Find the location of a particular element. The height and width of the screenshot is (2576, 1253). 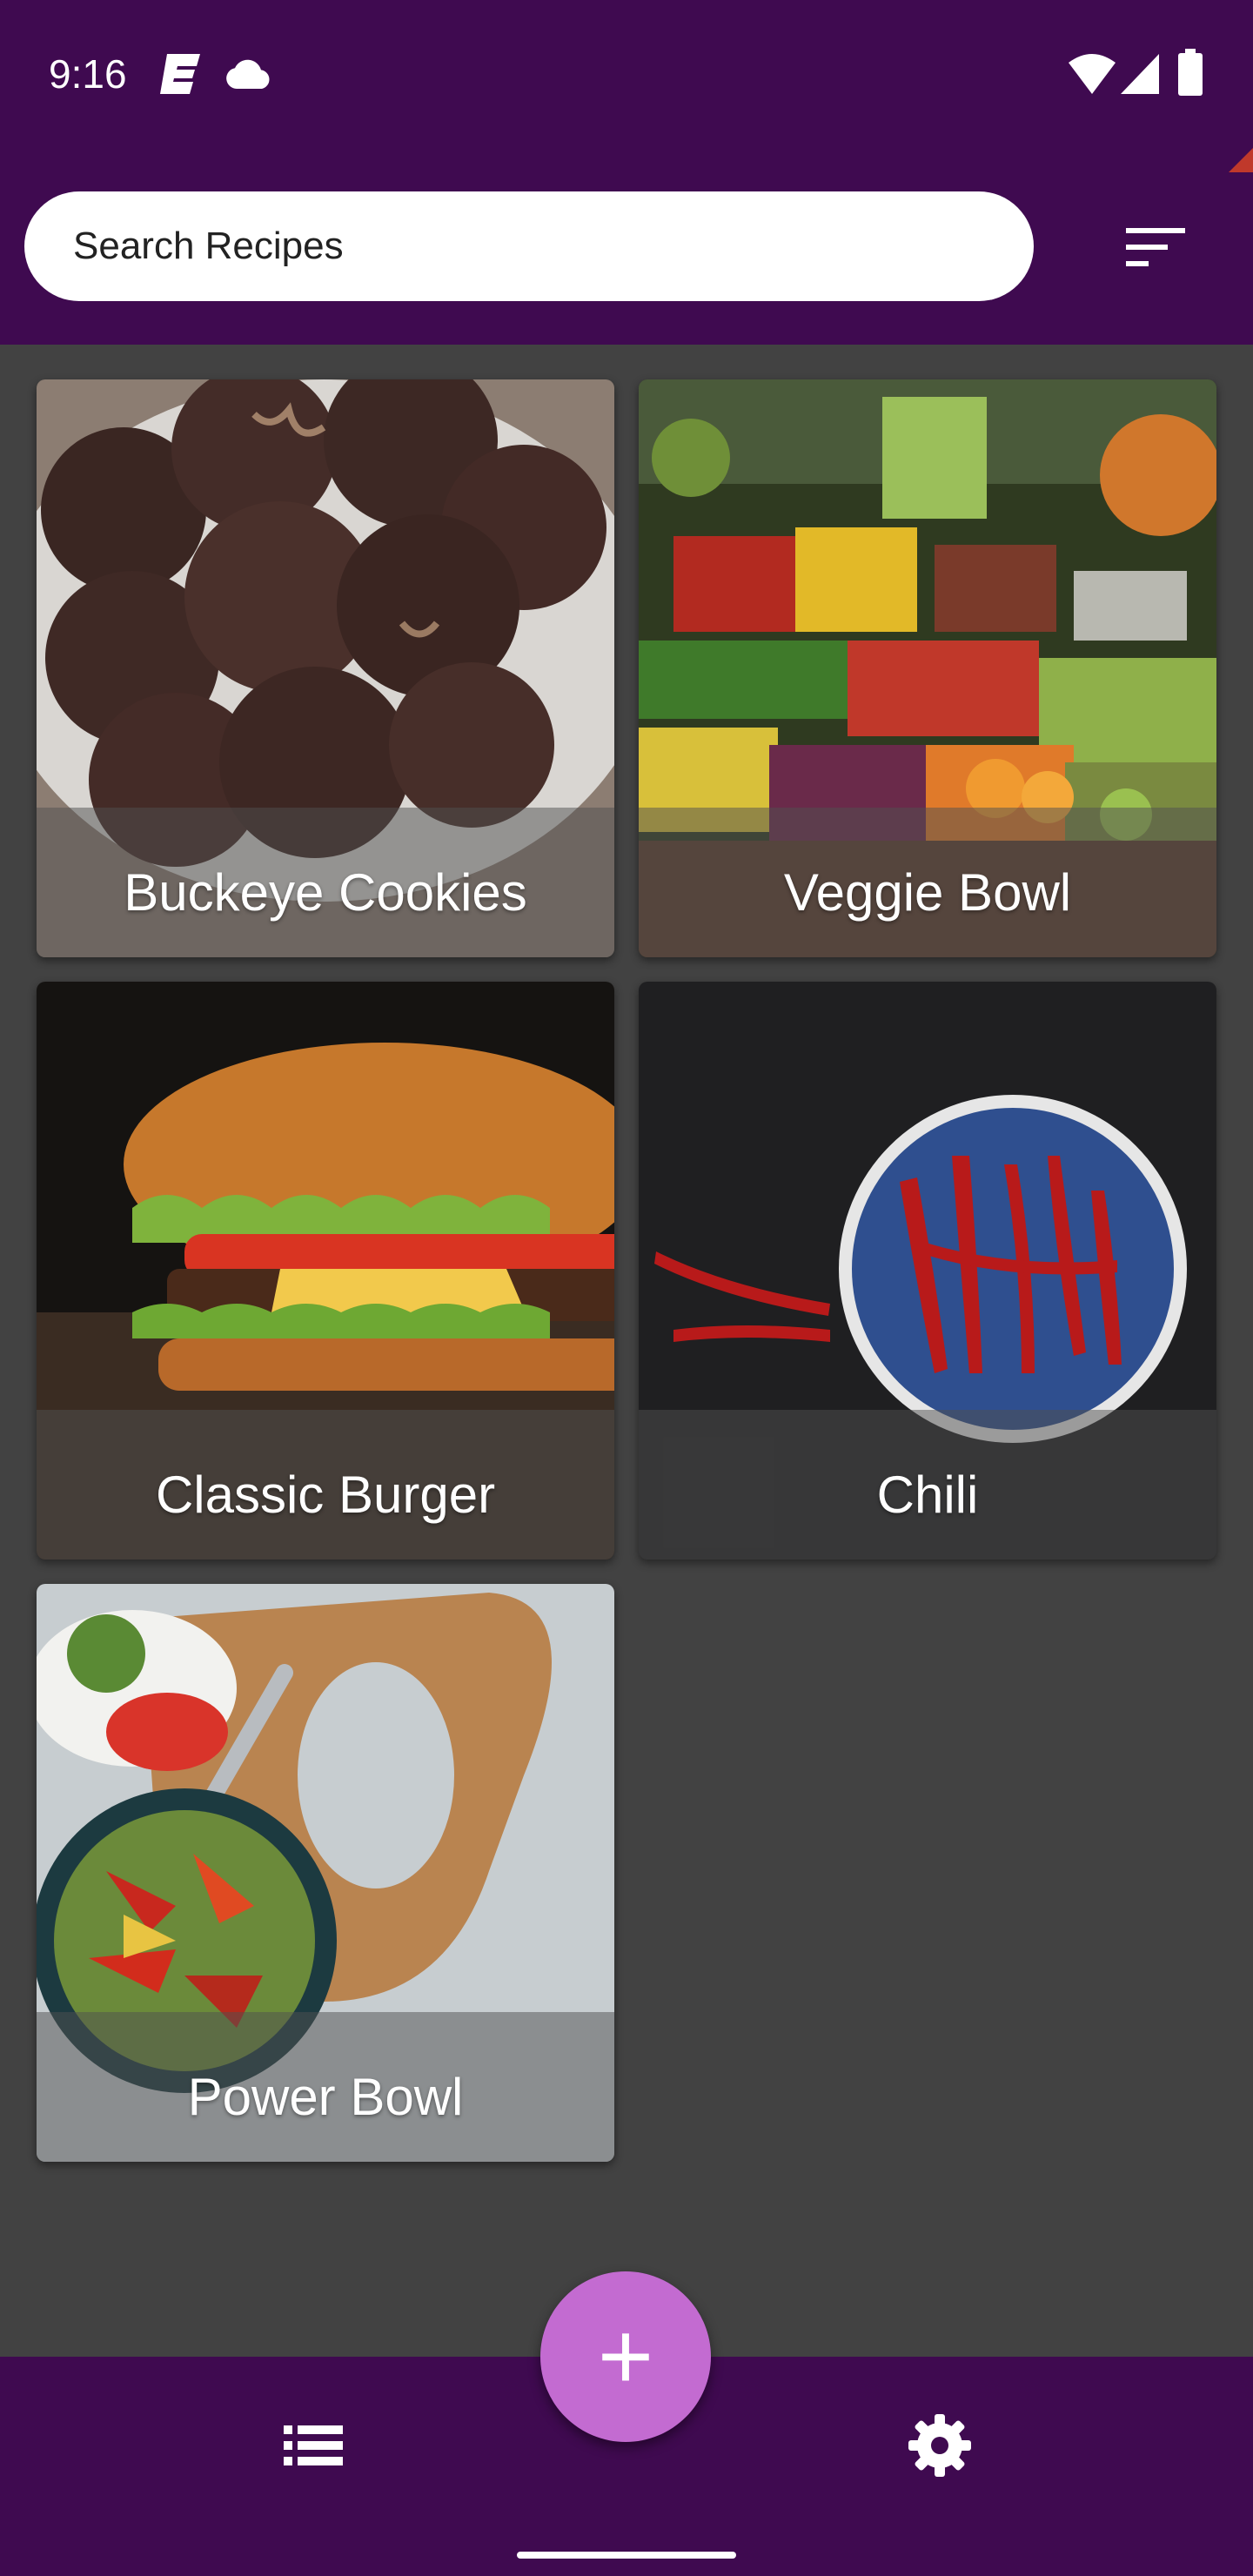

search-input: Search Recipes is located at coordinates (529, 246).